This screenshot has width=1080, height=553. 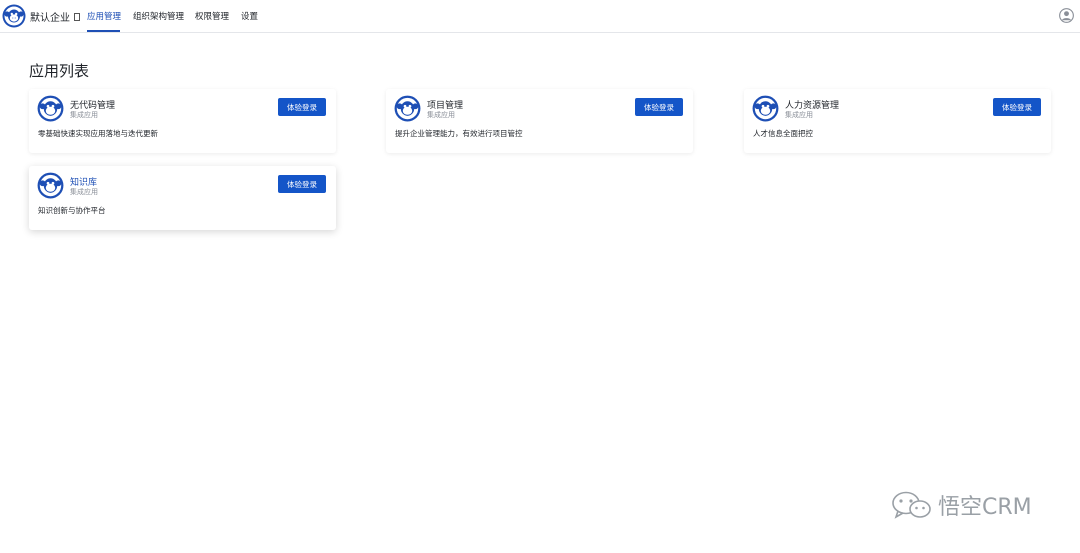 What do you see at coordinates (249, 16) in the screenshot?
I see `nav-settings: 设置` at bounding box center [249, 16].